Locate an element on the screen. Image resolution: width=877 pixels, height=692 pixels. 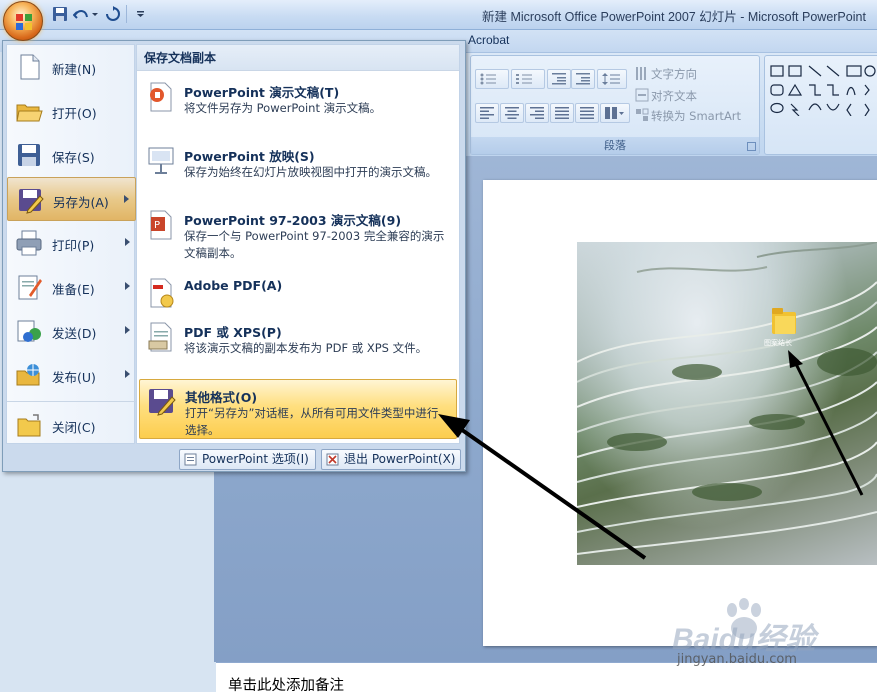
submenu-item-title: PDF 或 XPS(P) is located at coordinates (233, 332).